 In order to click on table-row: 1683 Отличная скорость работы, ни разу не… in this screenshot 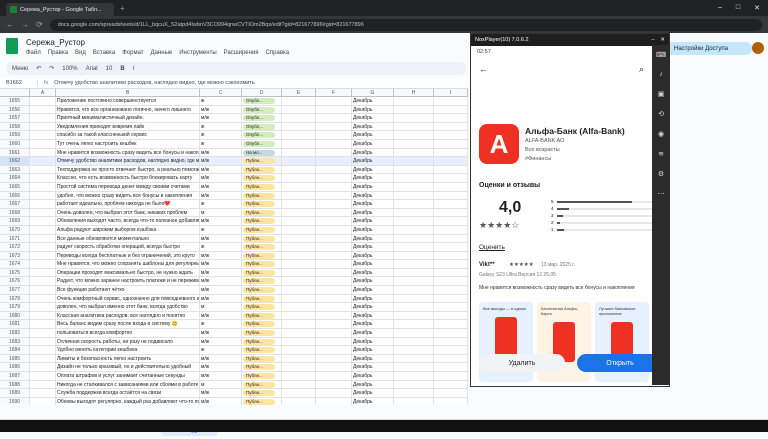, I will do `click(234, 342)`.